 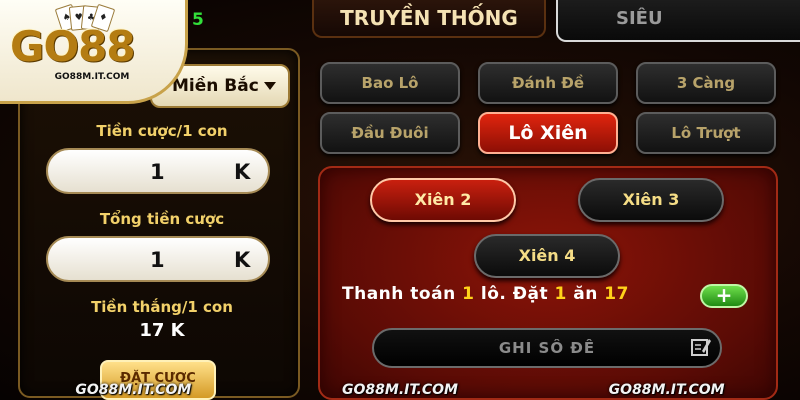 What do you see at coordinates (724, 296) in the screenshot?
I see `add-icon: +` at bounding box center [724, 296].